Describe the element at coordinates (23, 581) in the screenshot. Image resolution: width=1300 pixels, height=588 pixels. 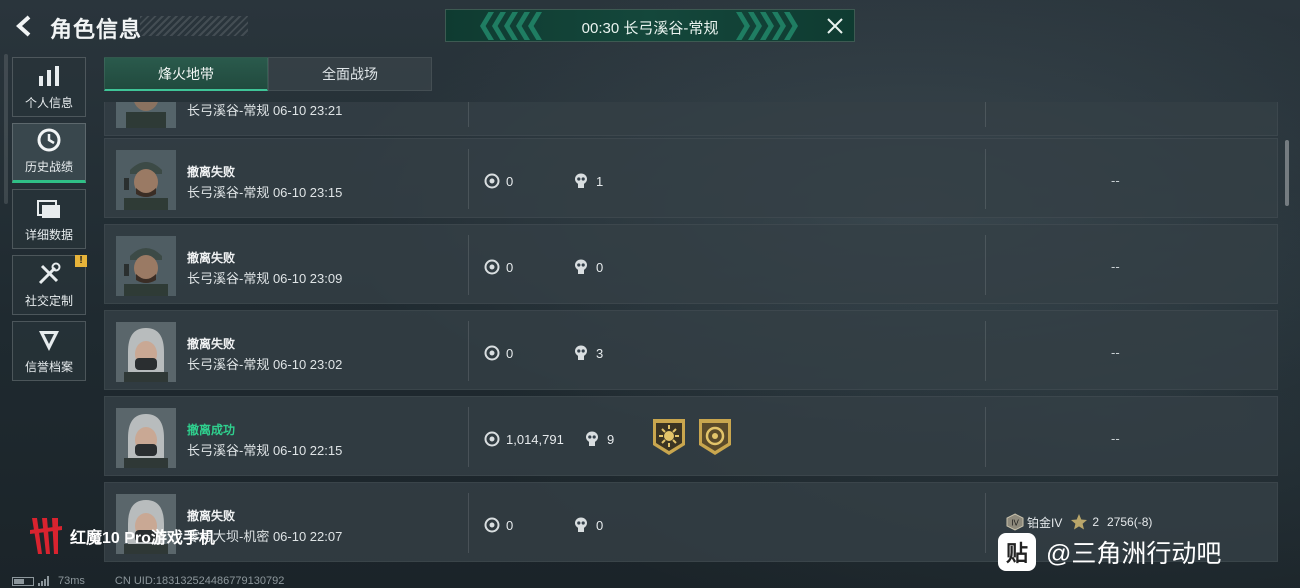
I see `battery-icon` at that location.